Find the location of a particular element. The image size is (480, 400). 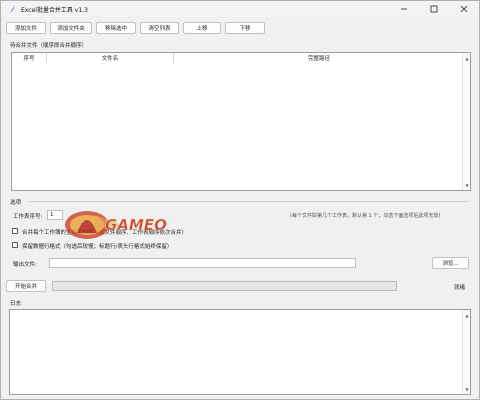

file-list-scrollbar: ▲ ▼ is located at coordinates (466, 121).